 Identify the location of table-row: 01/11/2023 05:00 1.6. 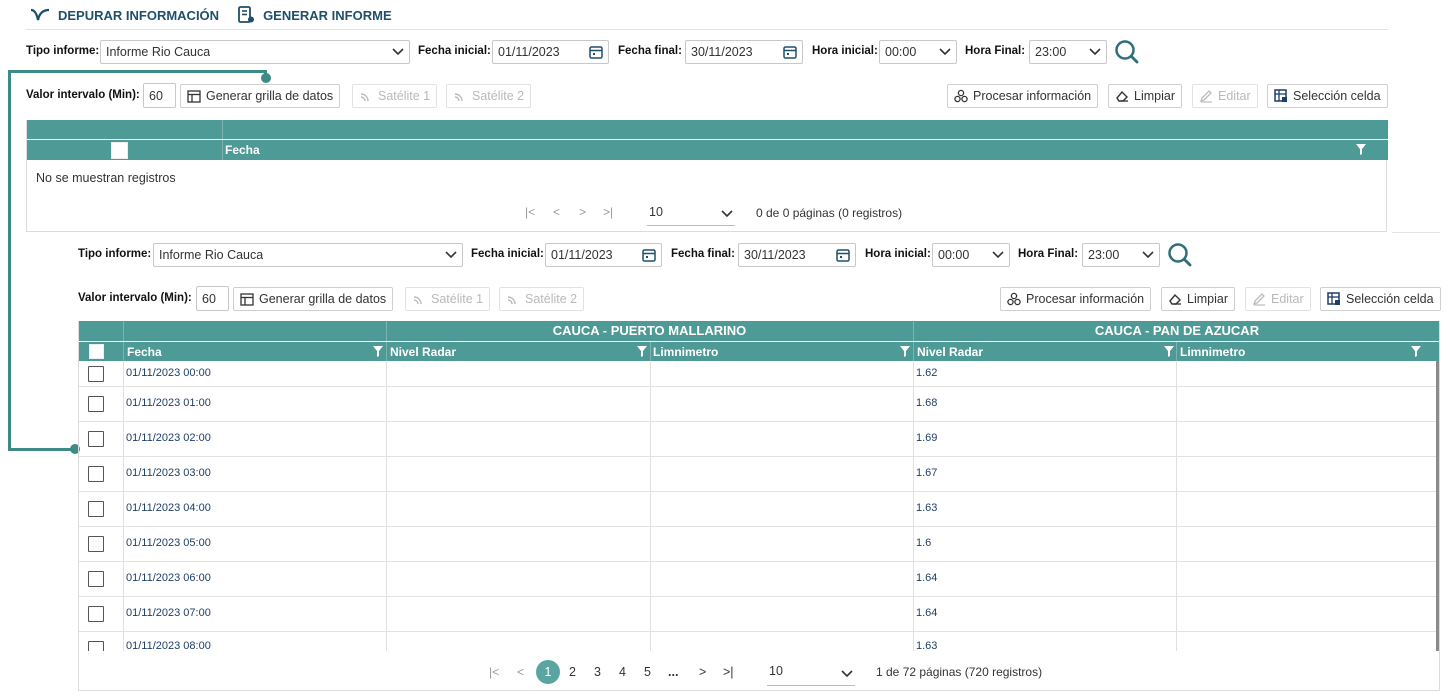
(757, 544).